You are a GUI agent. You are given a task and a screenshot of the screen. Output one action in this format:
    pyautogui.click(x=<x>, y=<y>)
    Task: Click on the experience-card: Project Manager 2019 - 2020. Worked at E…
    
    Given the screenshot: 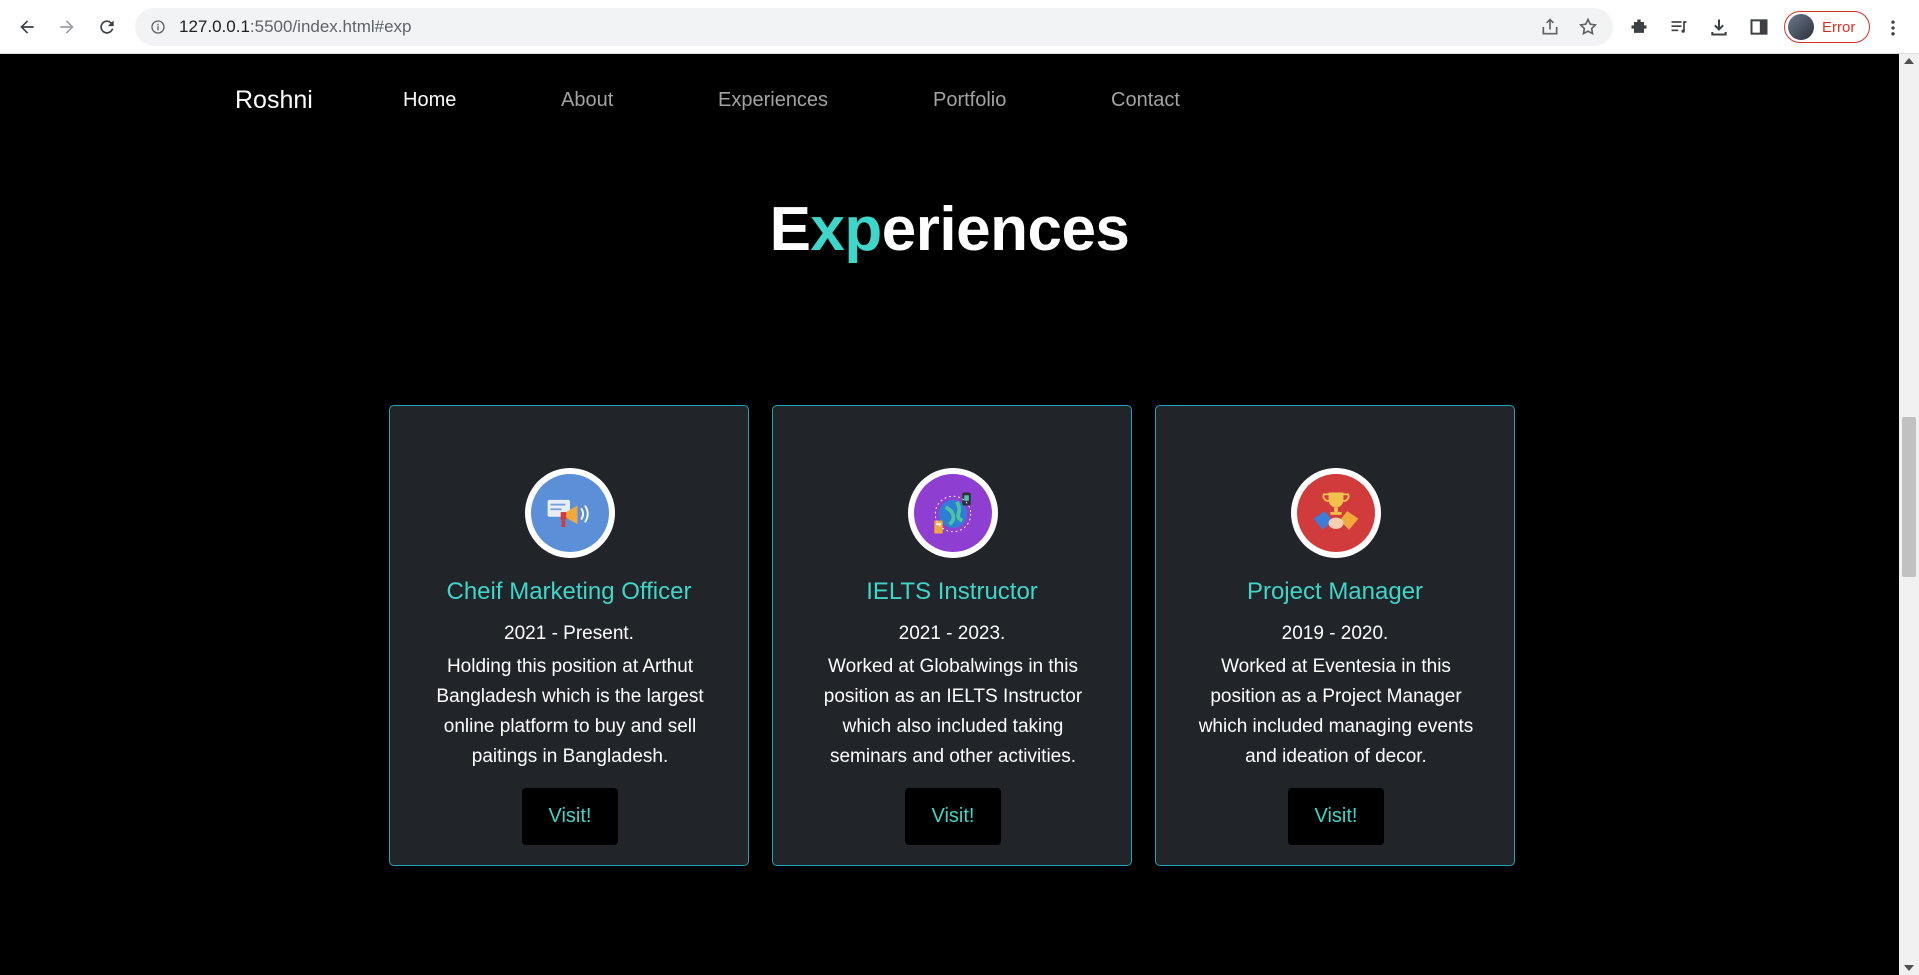 What is the action you would take?
    pyautogui.click(x=1335, y=635)
    